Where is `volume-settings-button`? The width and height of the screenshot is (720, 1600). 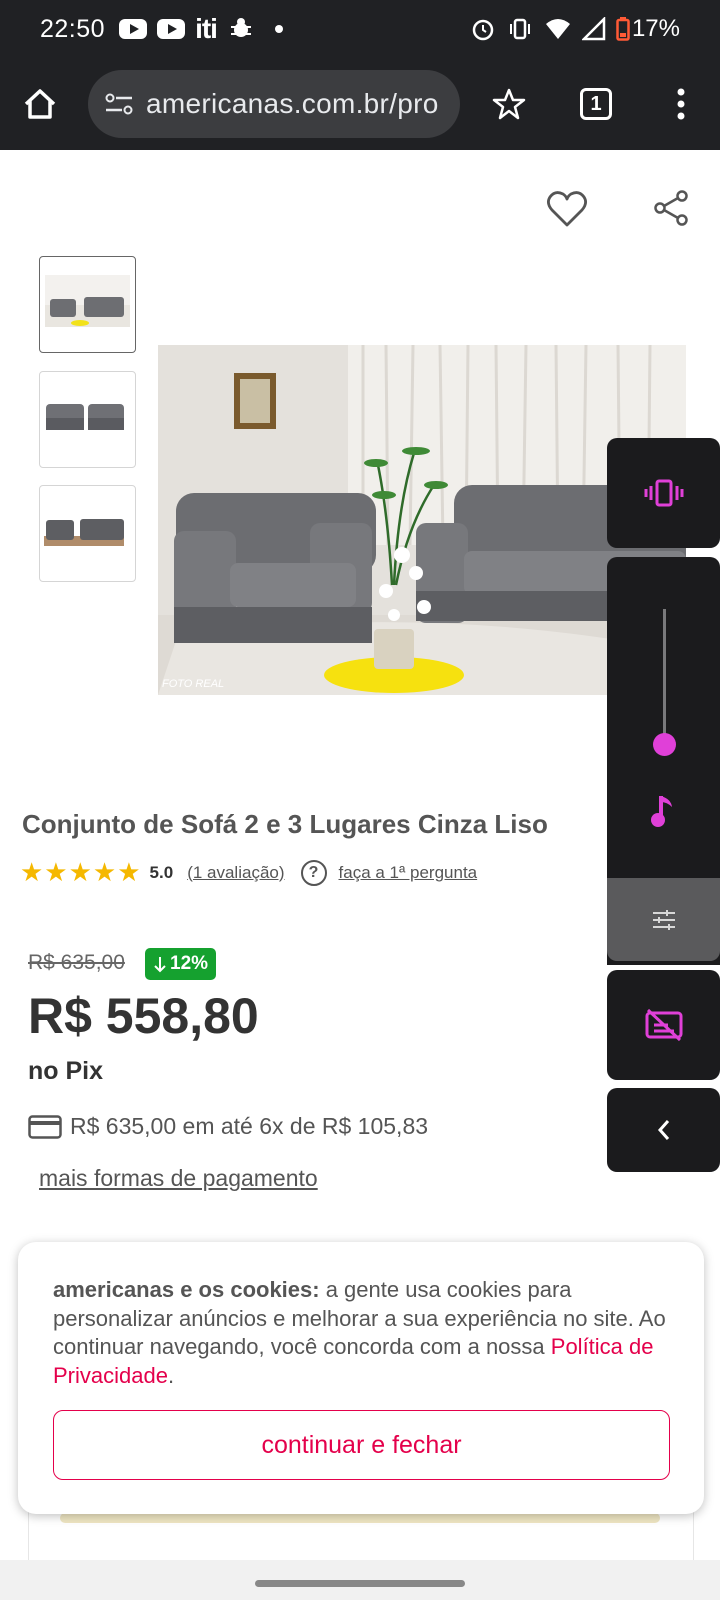 volume-settings-button is located at coordinates (663, 919).